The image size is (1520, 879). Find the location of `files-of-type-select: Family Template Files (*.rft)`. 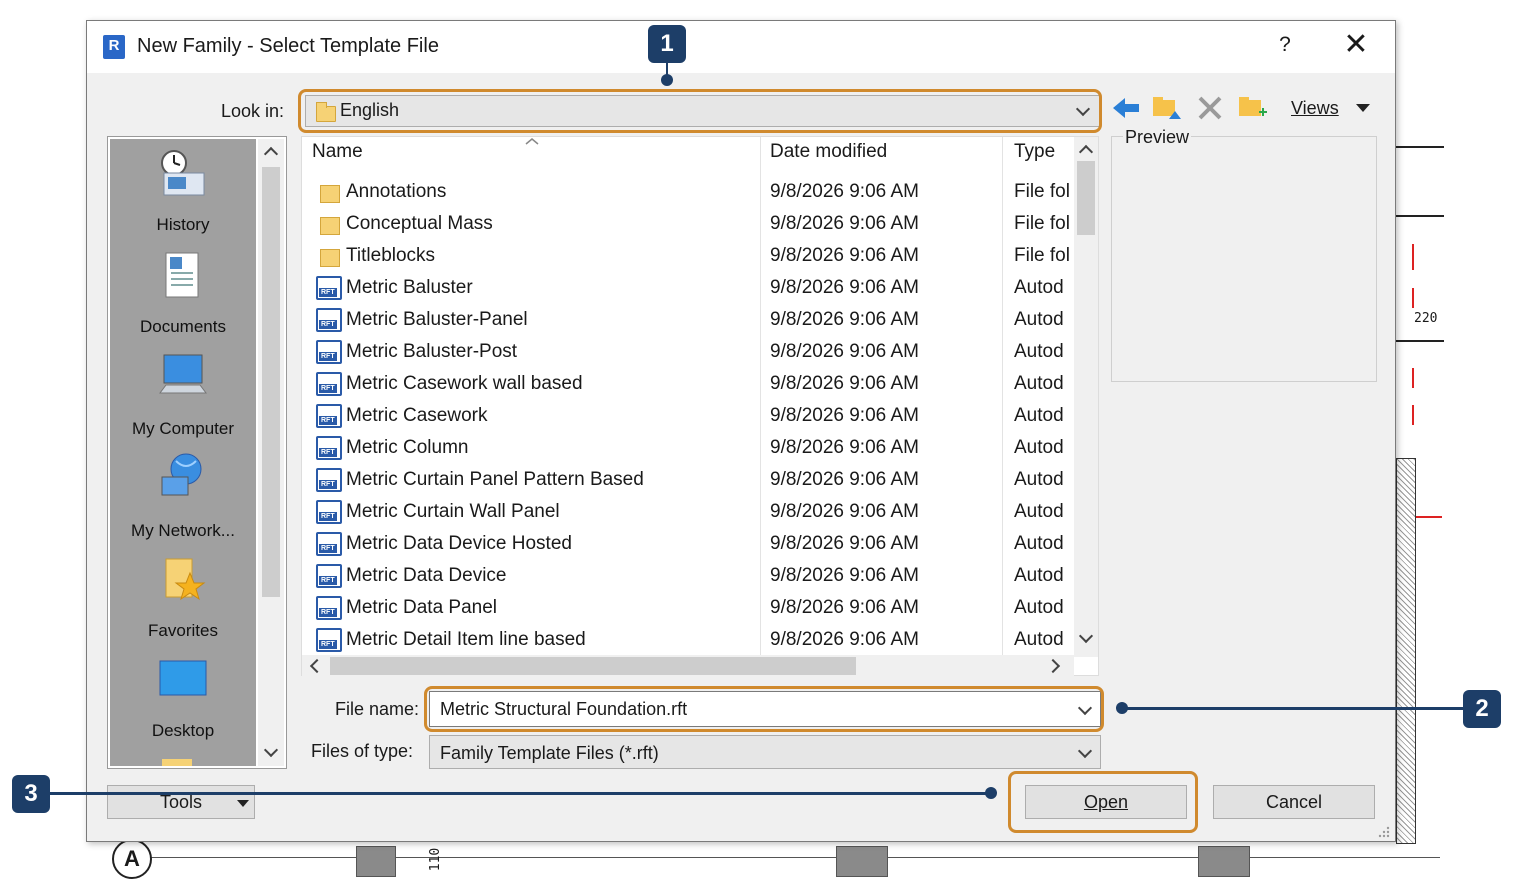

files-of-type-select: Family Template Files (*.rft) is located at coordinates (765, 752).